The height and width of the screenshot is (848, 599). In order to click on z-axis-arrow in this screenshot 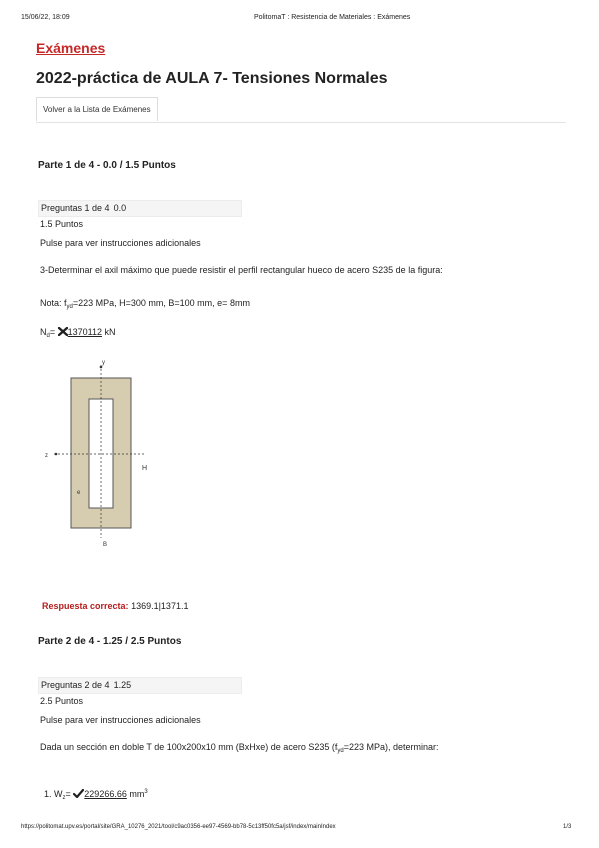, I will do `click(56, 454)`.